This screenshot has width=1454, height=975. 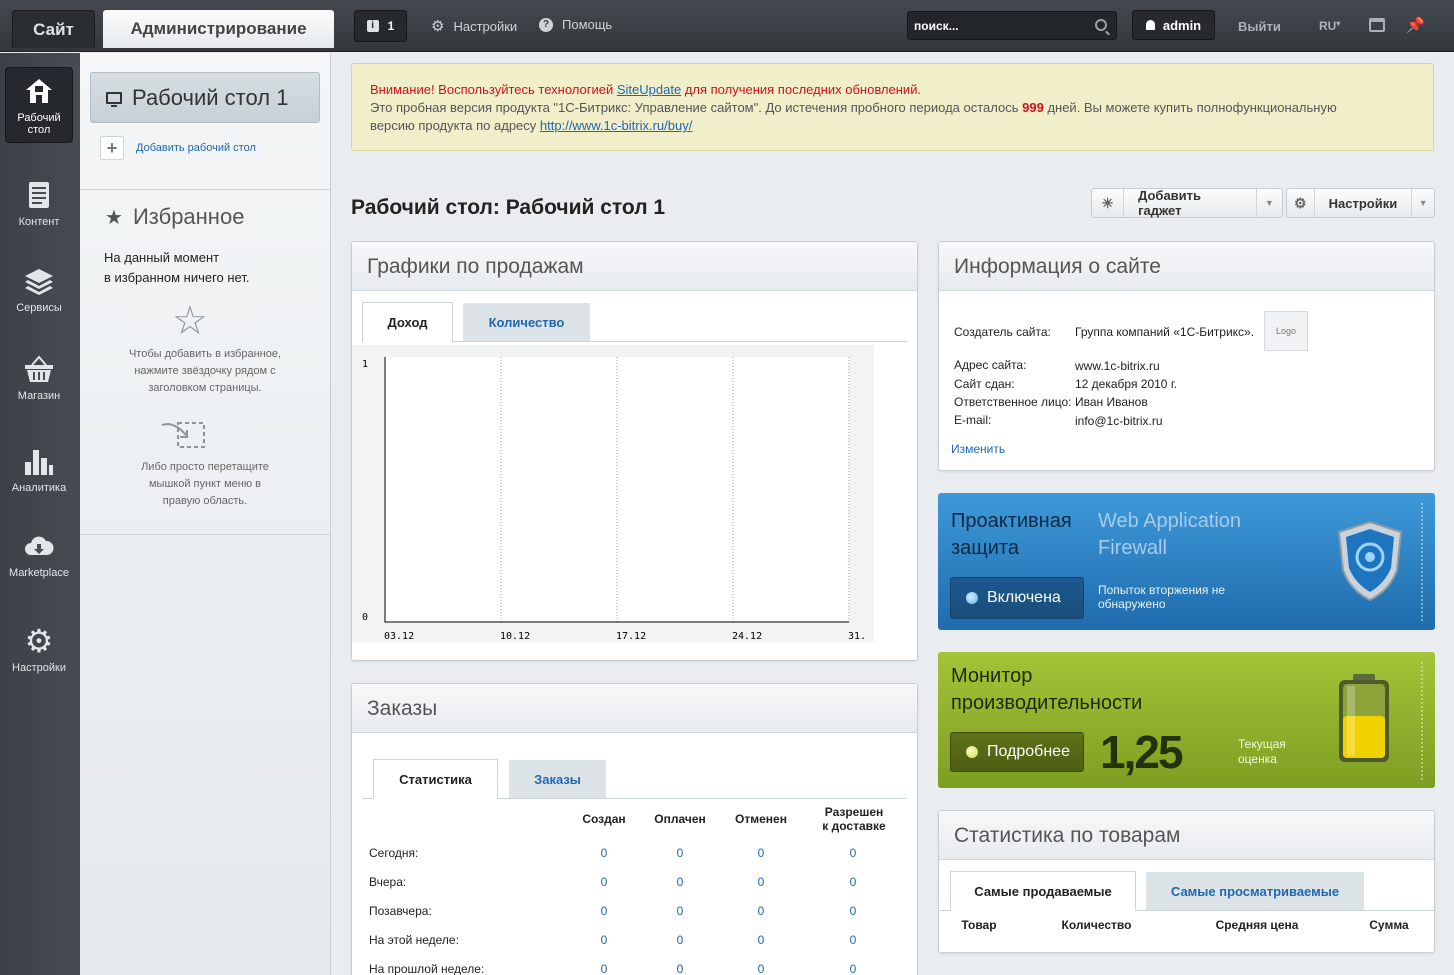 What do you see at coordinates (205, 97) in the screenshot?
I see `desktop-selector: Рабочий стол 1` at bounding box center [205, 97].